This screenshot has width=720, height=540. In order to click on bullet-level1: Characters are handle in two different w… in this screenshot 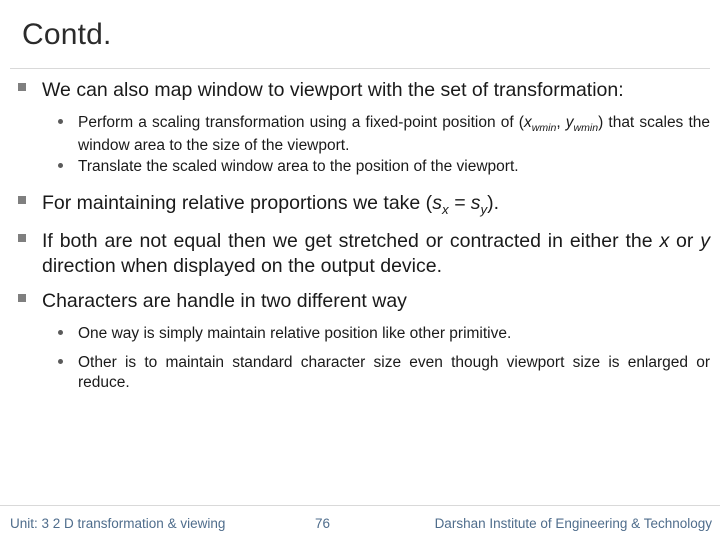, I will do `click(363, 301)`.